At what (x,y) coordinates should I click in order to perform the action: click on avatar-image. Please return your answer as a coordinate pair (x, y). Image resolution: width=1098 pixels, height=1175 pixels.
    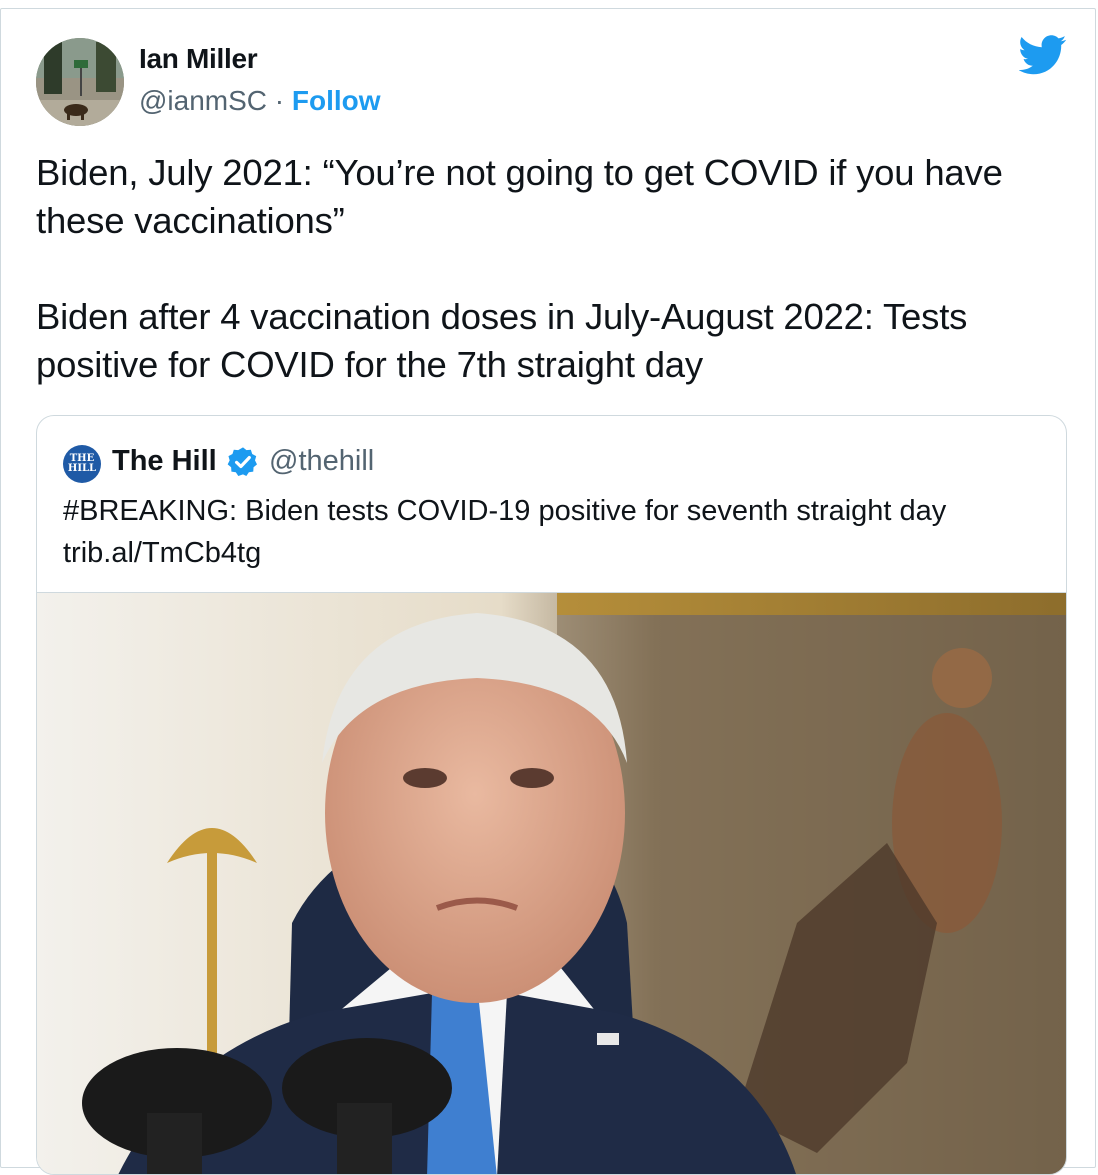
    Looking at the image, I should click on (80, 82).